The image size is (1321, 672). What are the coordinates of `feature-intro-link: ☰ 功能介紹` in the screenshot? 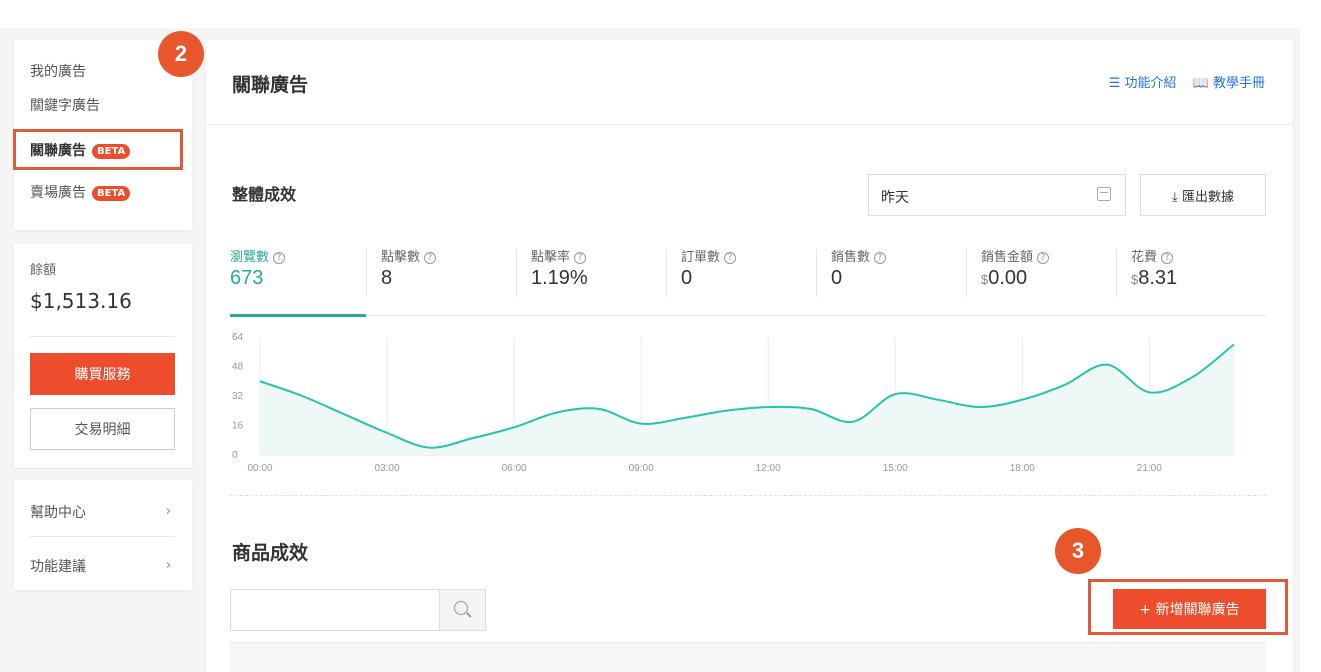 It's located at (1143, 83).